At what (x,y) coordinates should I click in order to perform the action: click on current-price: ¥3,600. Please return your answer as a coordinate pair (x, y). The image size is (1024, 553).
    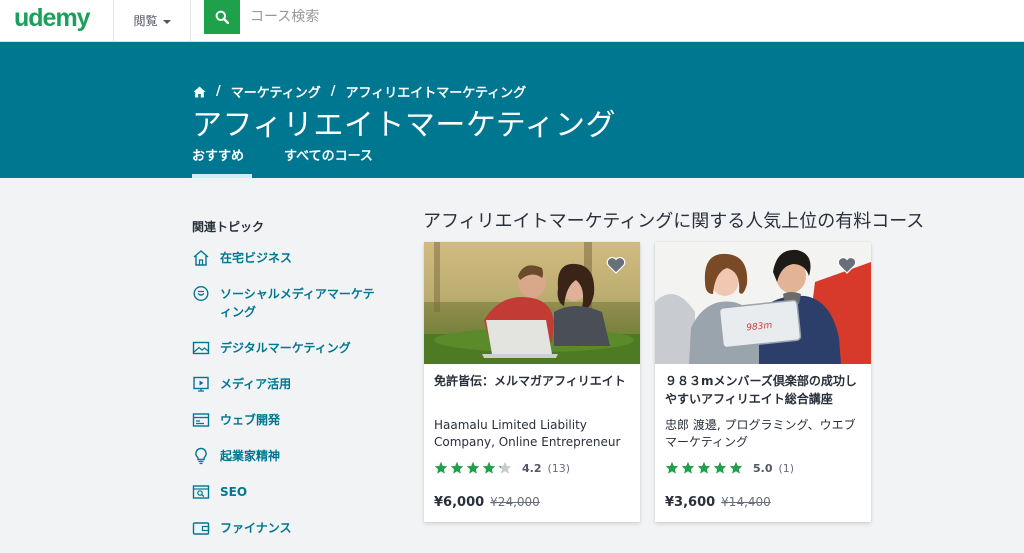
    Looking at the image, I should click on (690, 502).